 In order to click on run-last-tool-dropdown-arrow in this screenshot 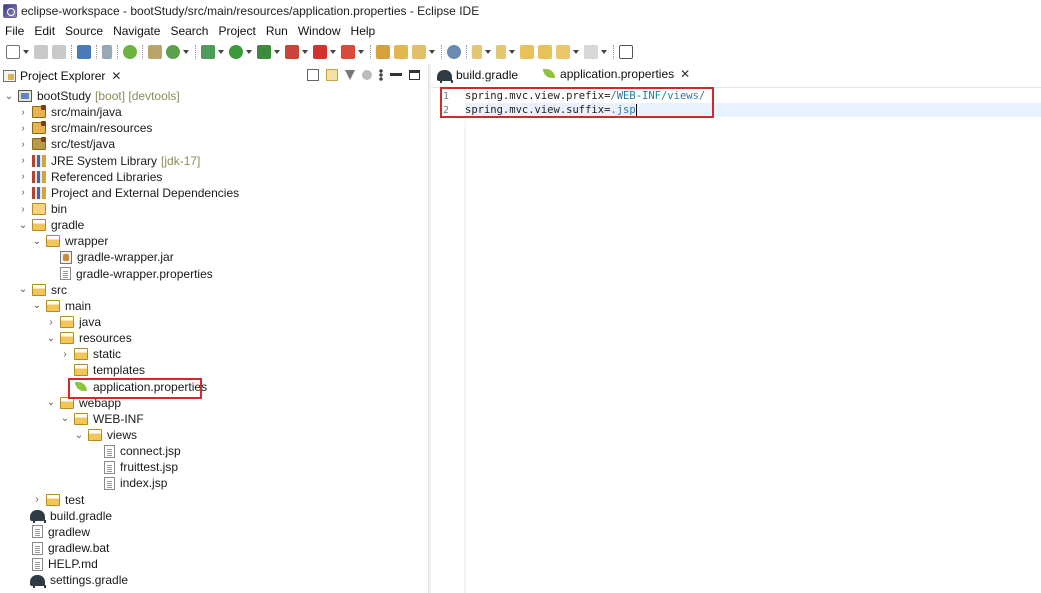, I will do `click(305, 52)`.